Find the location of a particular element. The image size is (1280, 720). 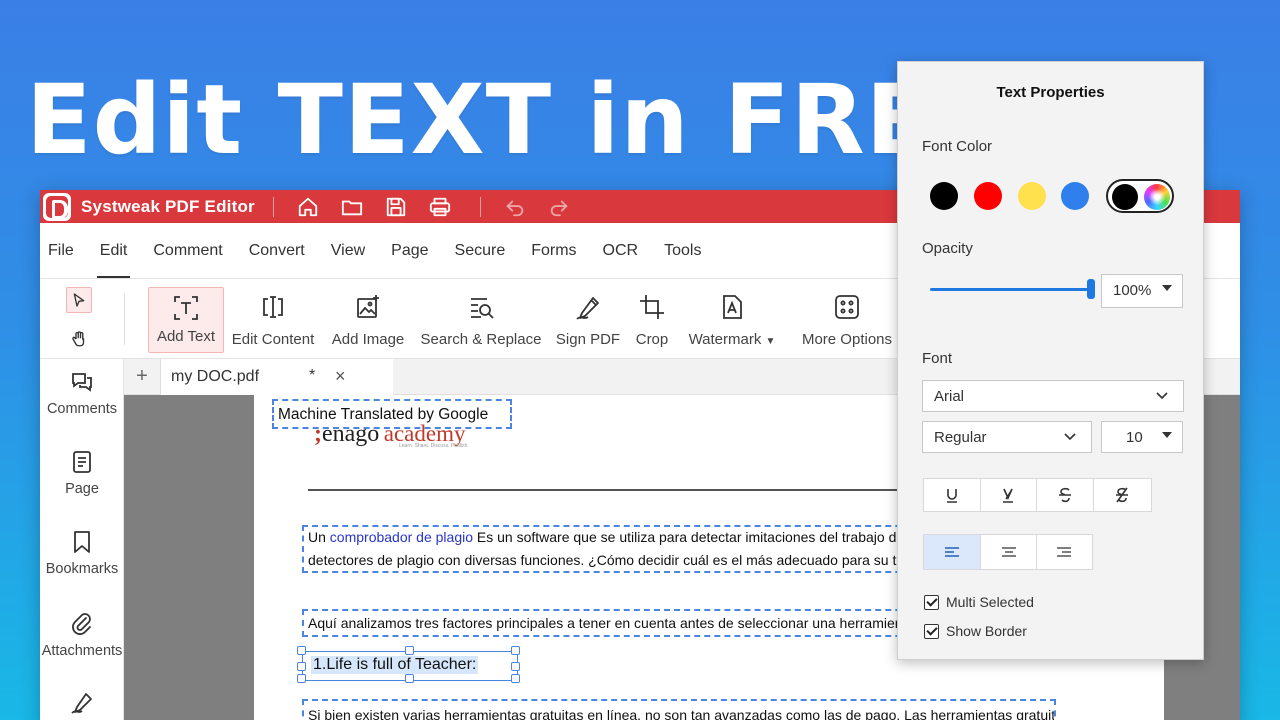

home-icon is located at coordinates (308, 207).